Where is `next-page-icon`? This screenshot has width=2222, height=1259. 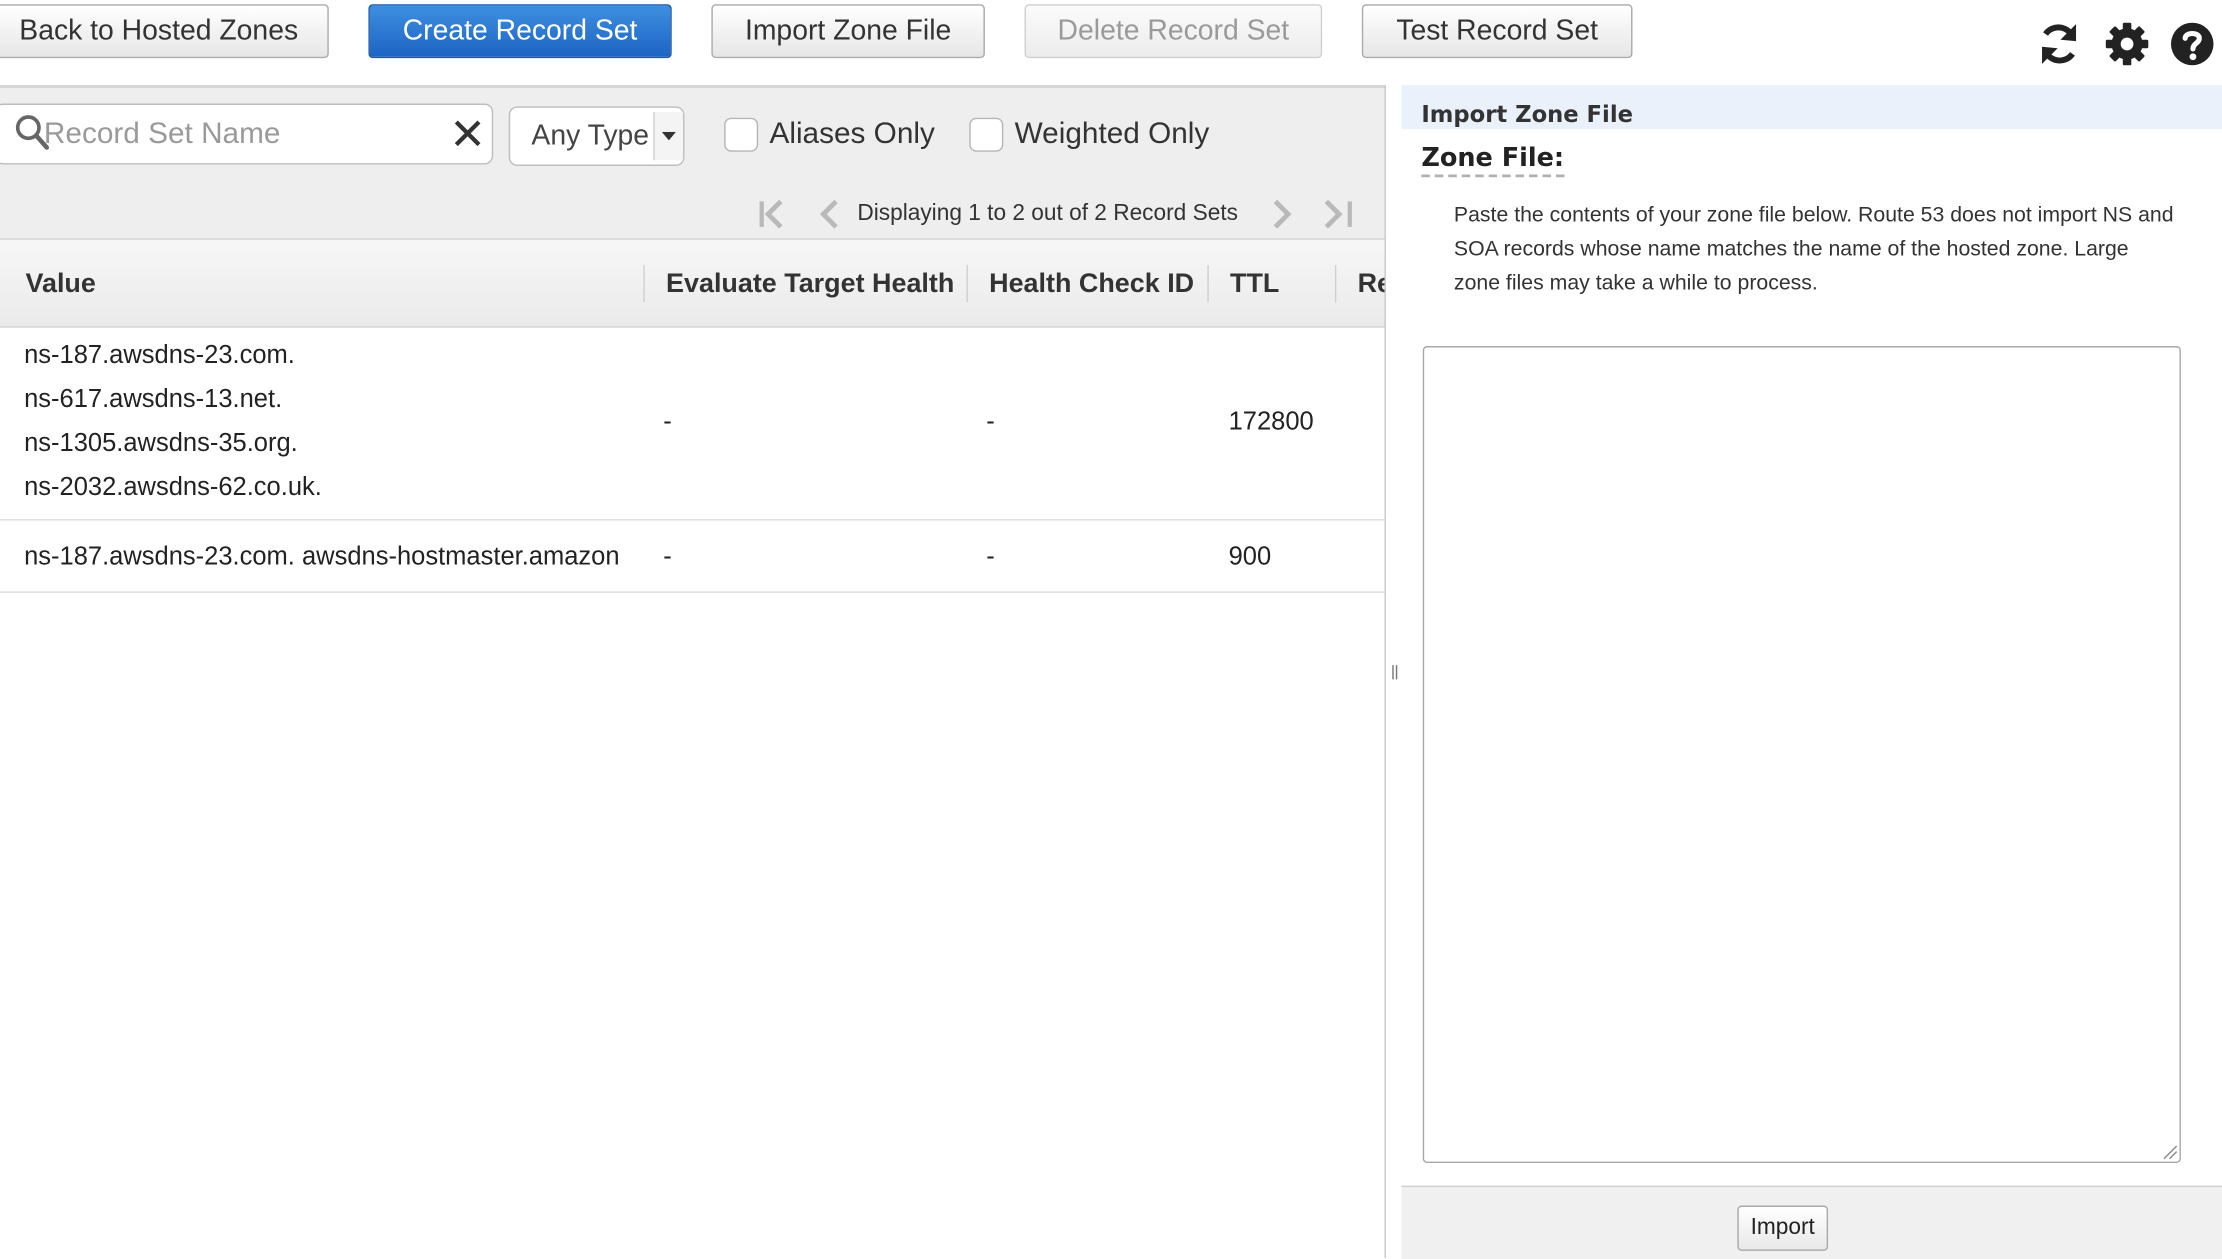 next-page-icon is located at coordinates (1280, 214).